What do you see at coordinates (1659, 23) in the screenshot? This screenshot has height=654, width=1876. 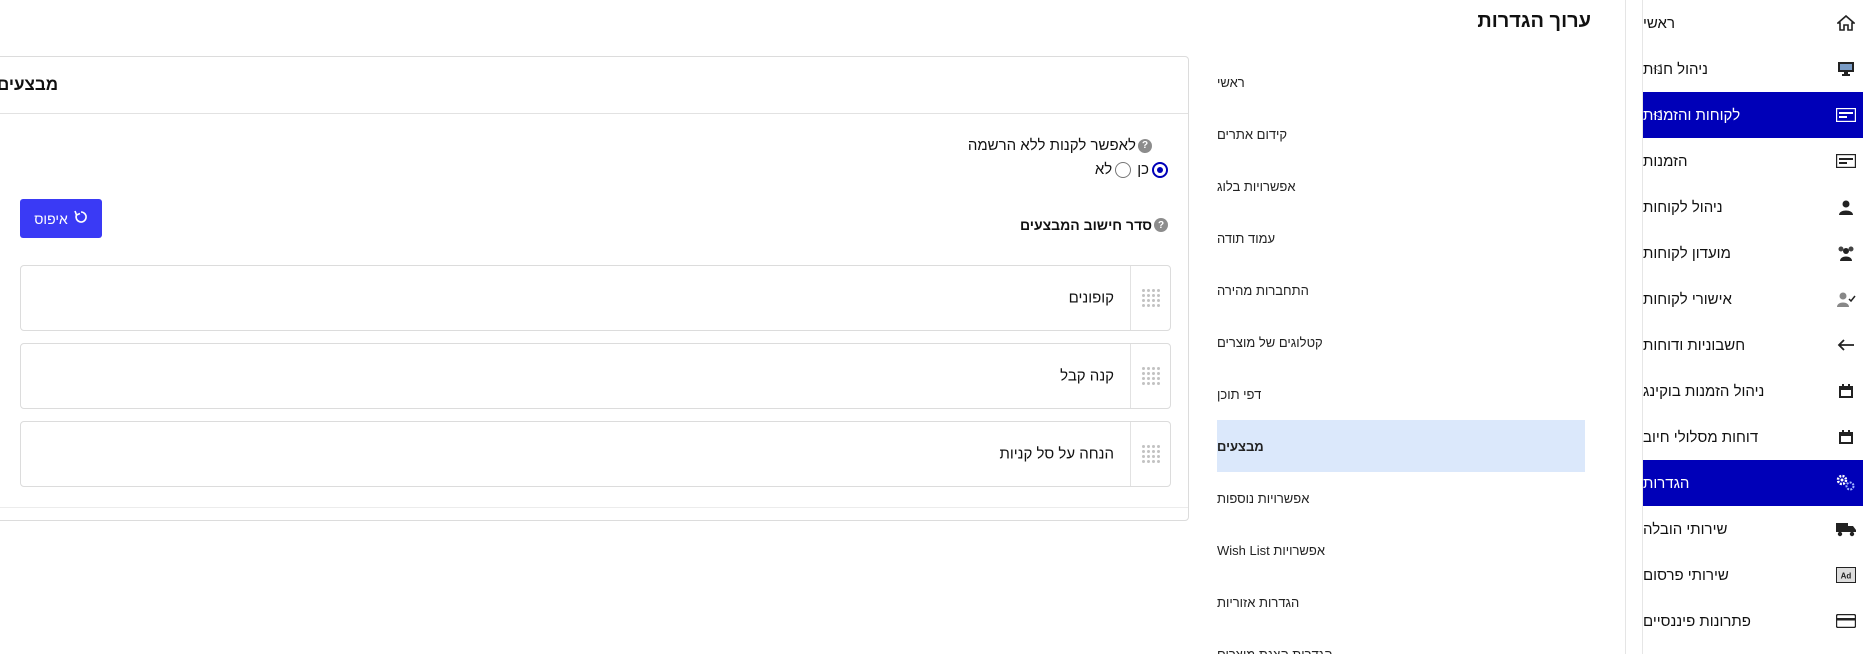 I see `sidebar-item-label: ראשי` at bounding box center [1659, 23].